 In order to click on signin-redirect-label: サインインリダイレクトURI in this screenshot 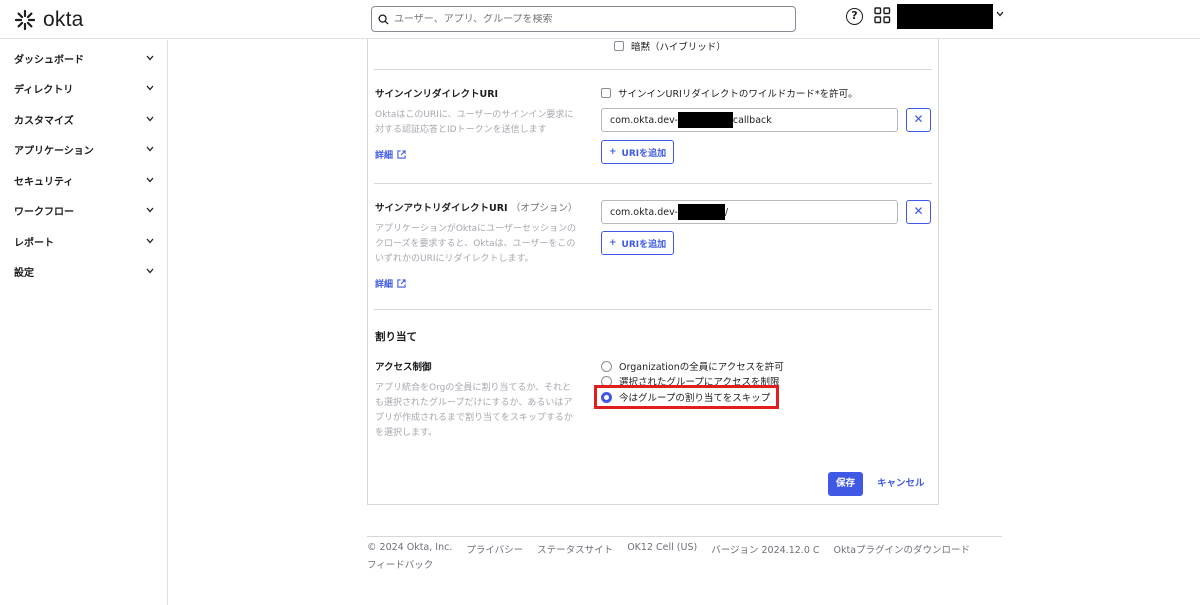, I will do `click(437, 94)`.